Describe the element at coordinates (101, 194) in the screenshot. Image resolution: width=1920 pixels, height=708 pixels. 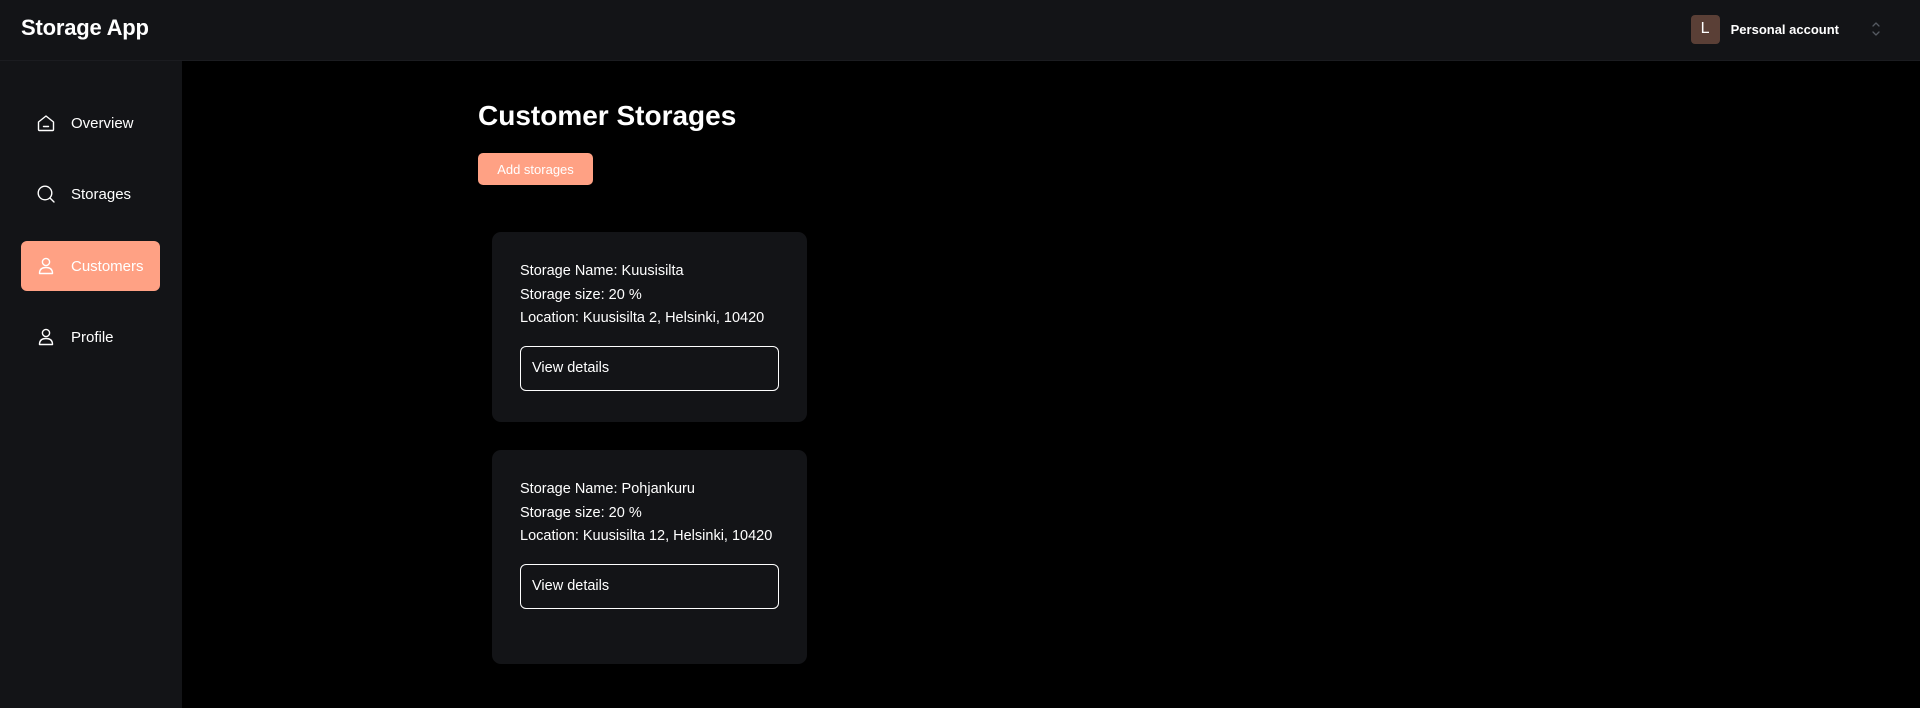
I see `sidebar-item-label: Storages` at that location.